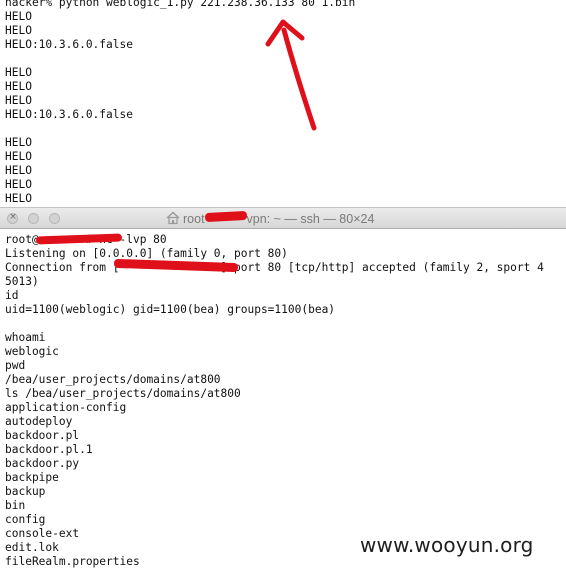 This screenshot has width=566, height=573. Describe the element at coordinates (447, 545) in the screenshot. I see `watermark: www.wooyun.org` at that location.